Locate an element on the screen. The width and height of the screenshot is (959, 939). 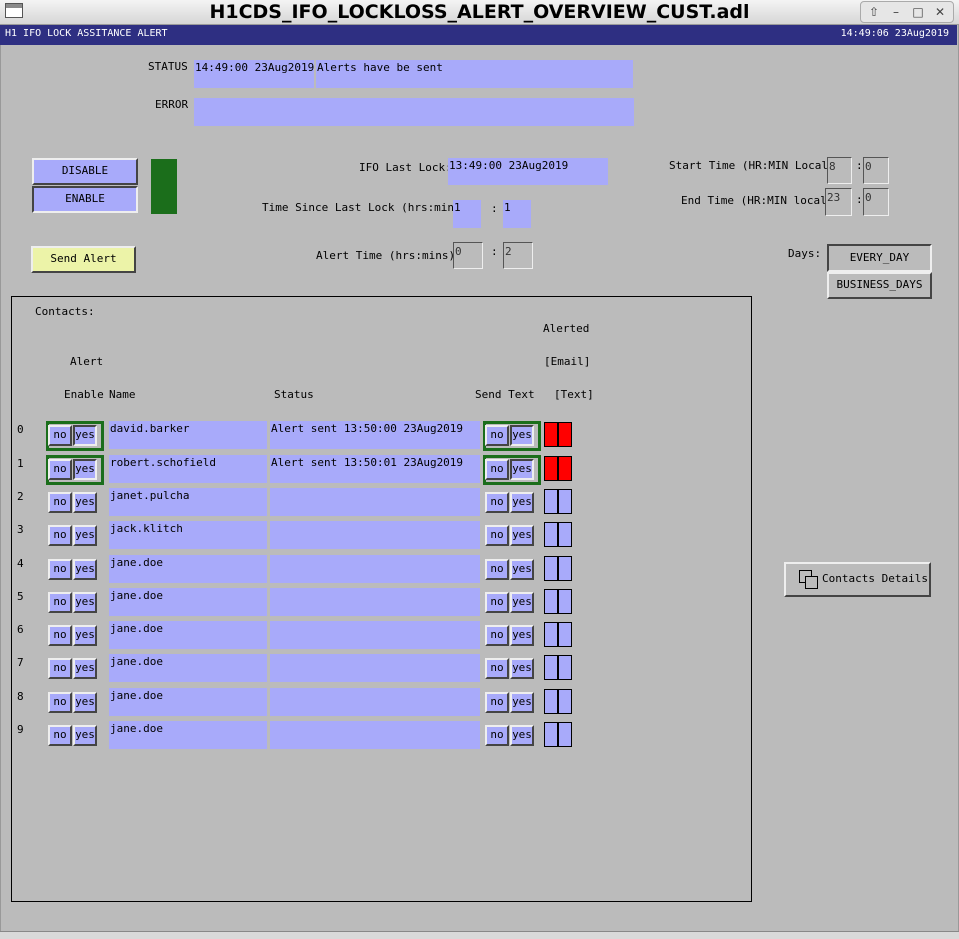
end-minute-input: 0 is located at coordinates (876, 202).